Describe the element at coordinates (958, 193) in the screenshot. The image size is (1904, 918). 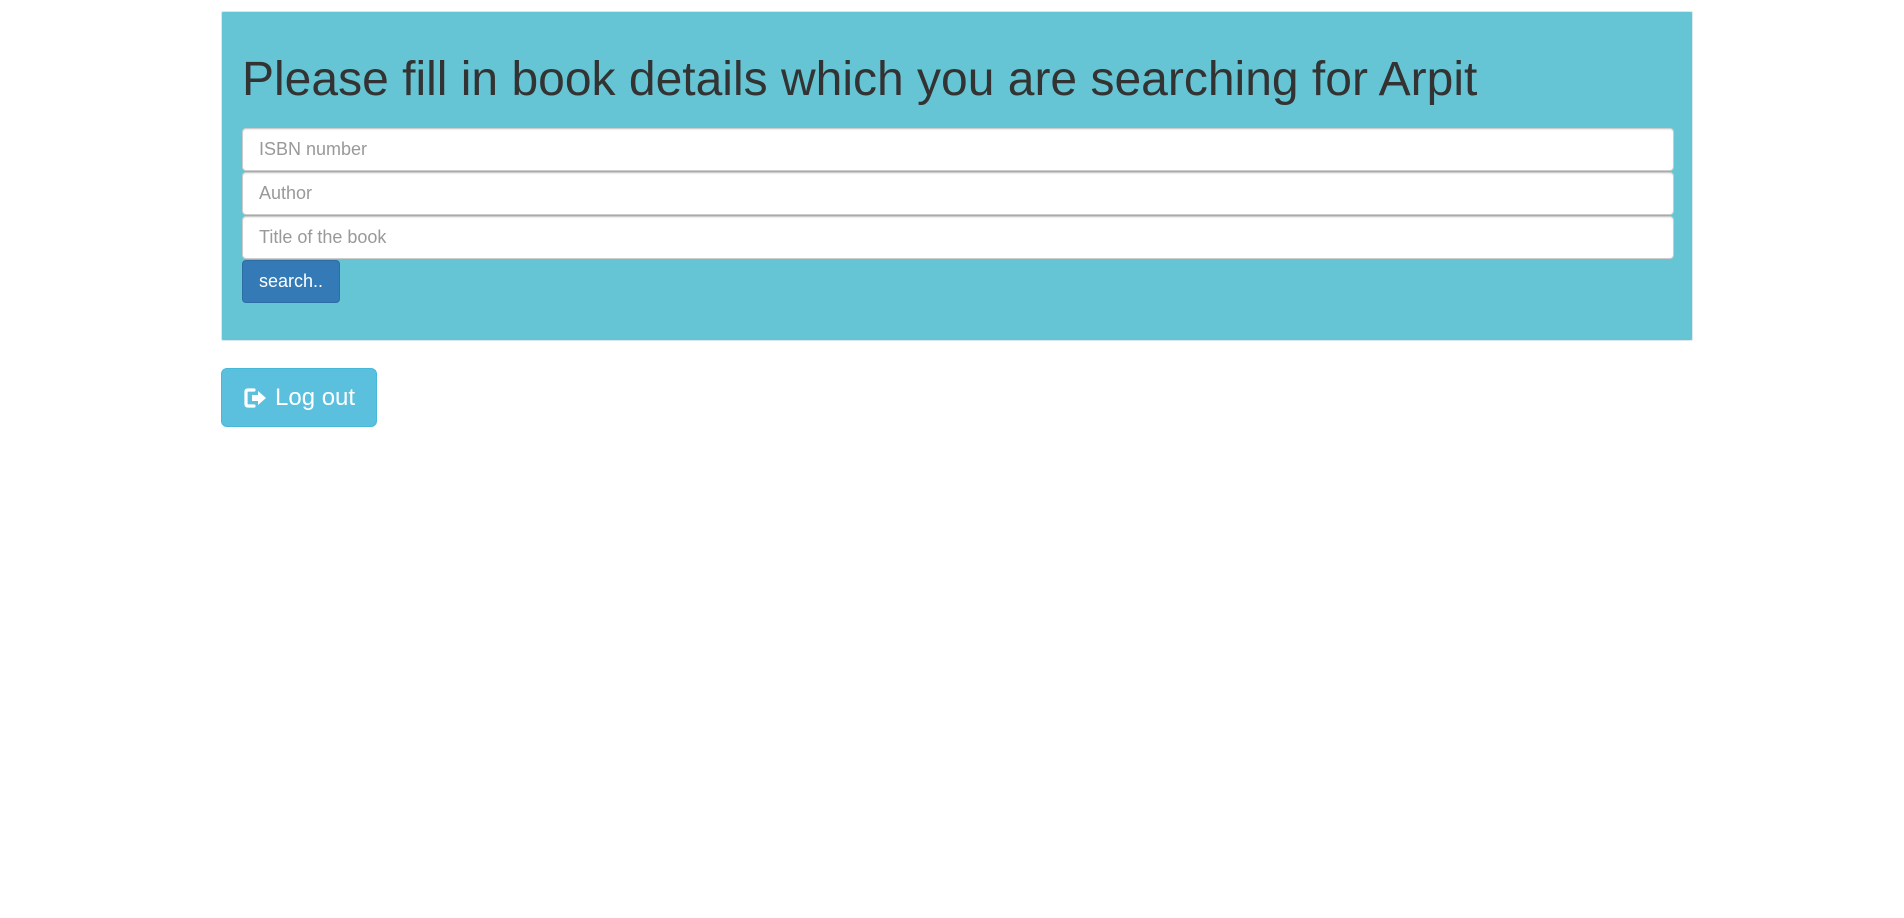
I see `author-input` at that location.